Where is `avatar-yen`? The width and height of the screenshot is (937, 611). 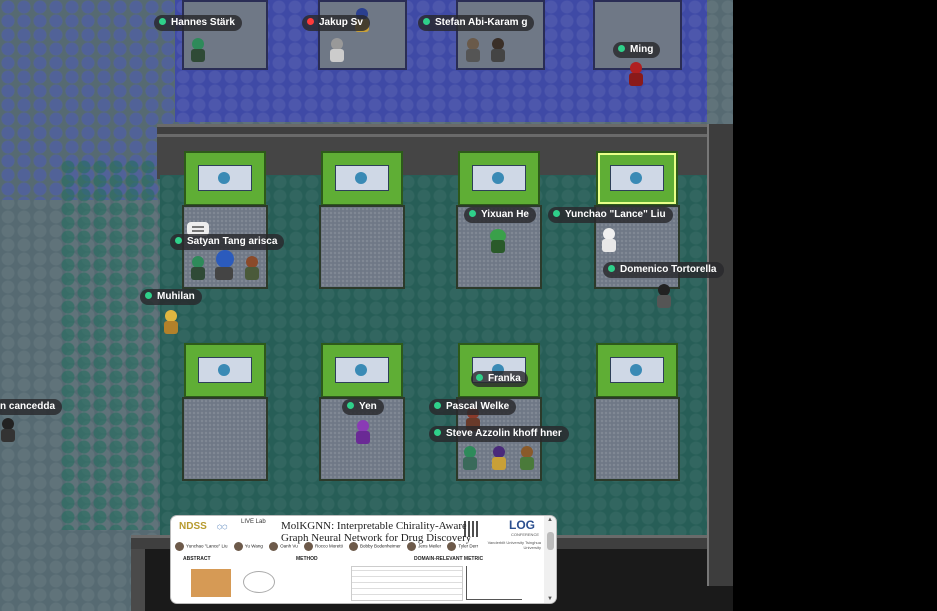 avatar-yen is located at coordinates (363, 433).